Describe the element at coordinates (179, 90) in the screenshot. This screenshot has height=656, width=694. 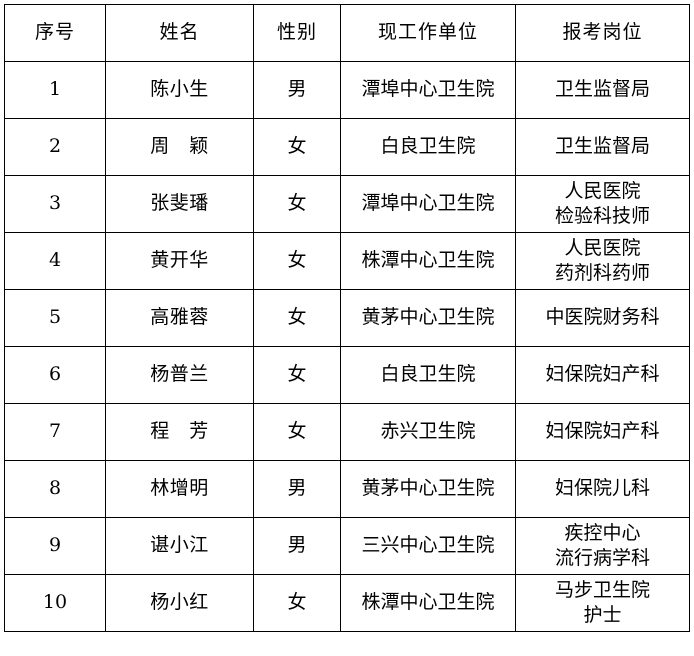
I see `cell-name: 陈小生` at that location.